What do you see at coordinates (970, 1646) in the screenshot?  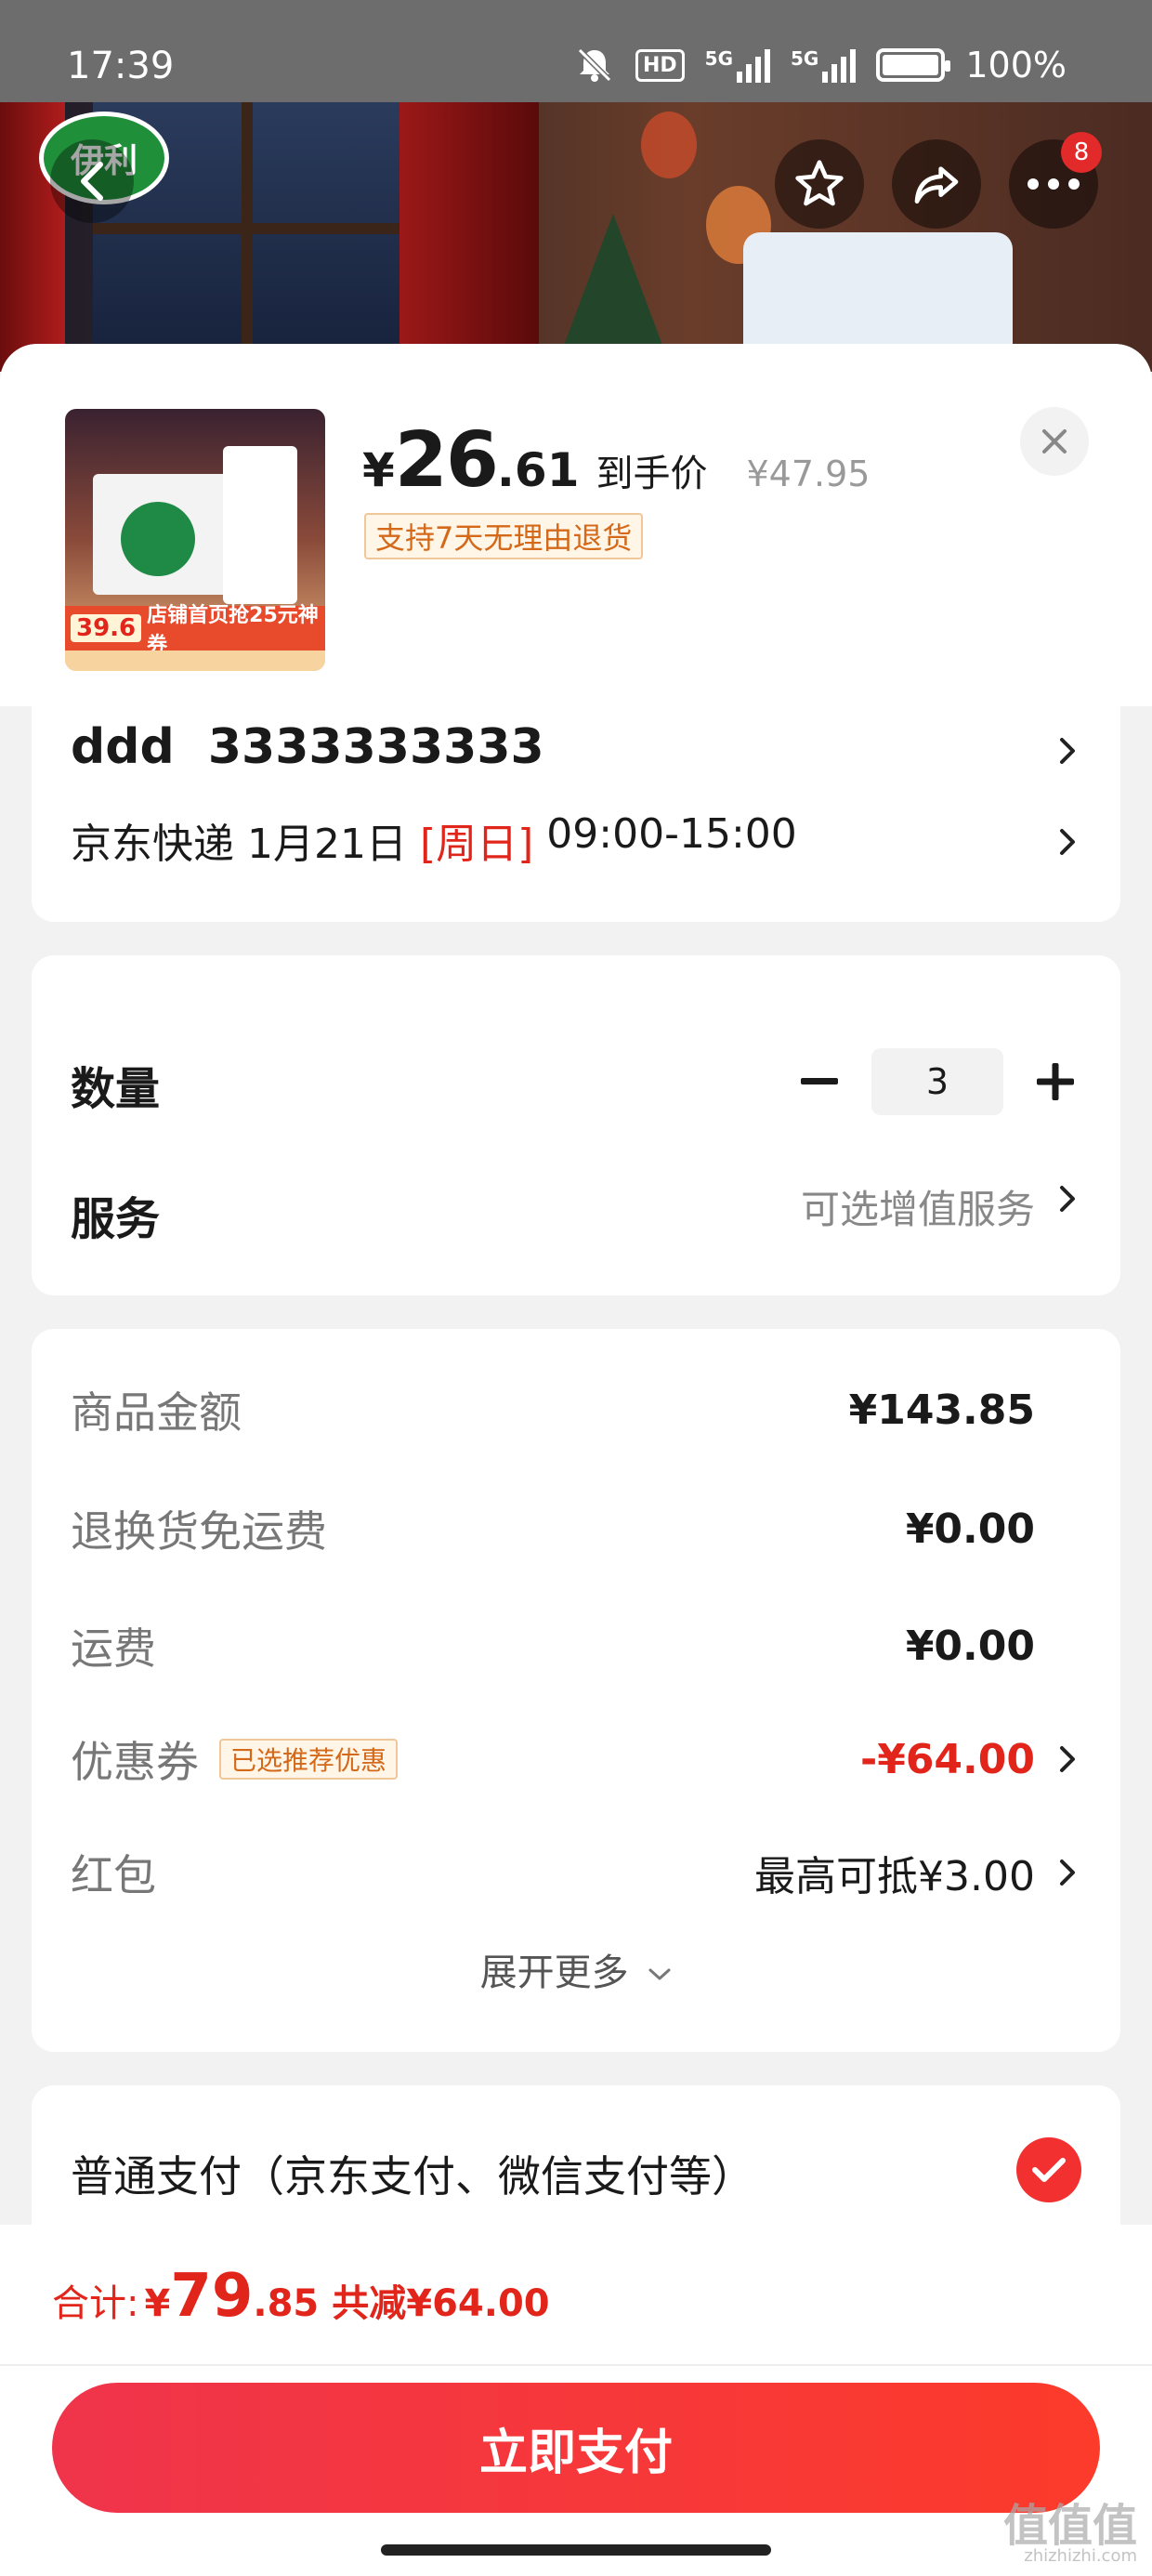 I see `shipping-value: ¥0.00` at bounding box center [970, 1646].